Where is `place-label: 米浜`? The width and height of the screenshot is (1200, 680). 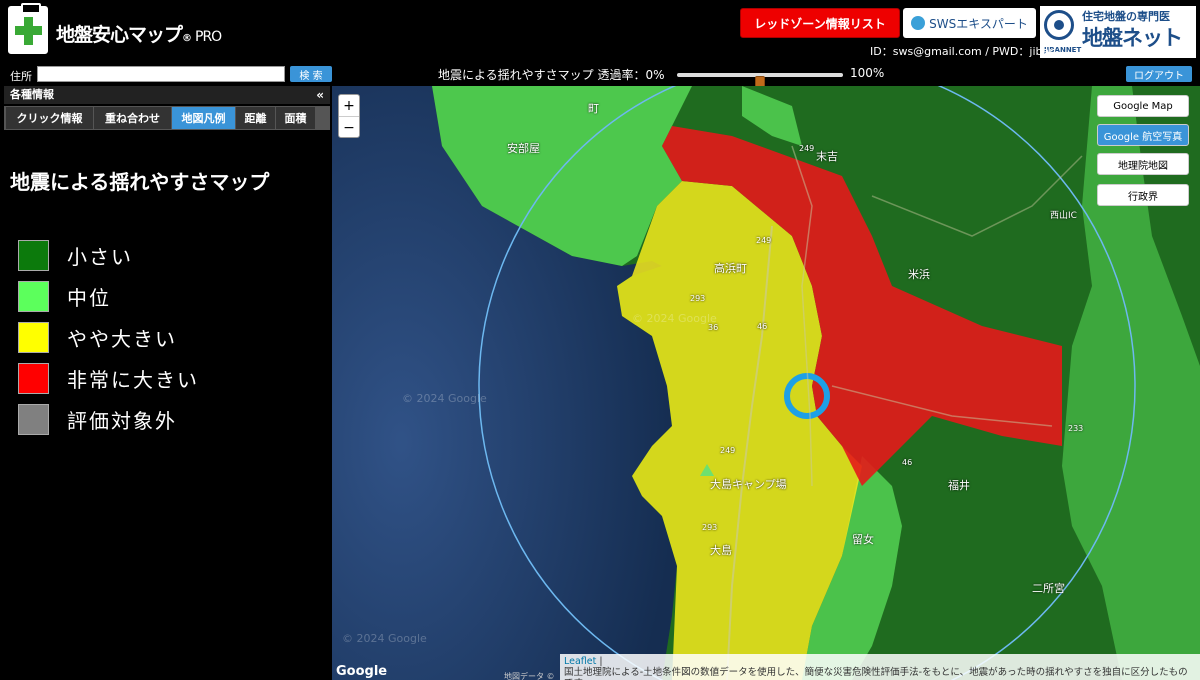 place-label: 米浜 is located at coordinates (919, 274).